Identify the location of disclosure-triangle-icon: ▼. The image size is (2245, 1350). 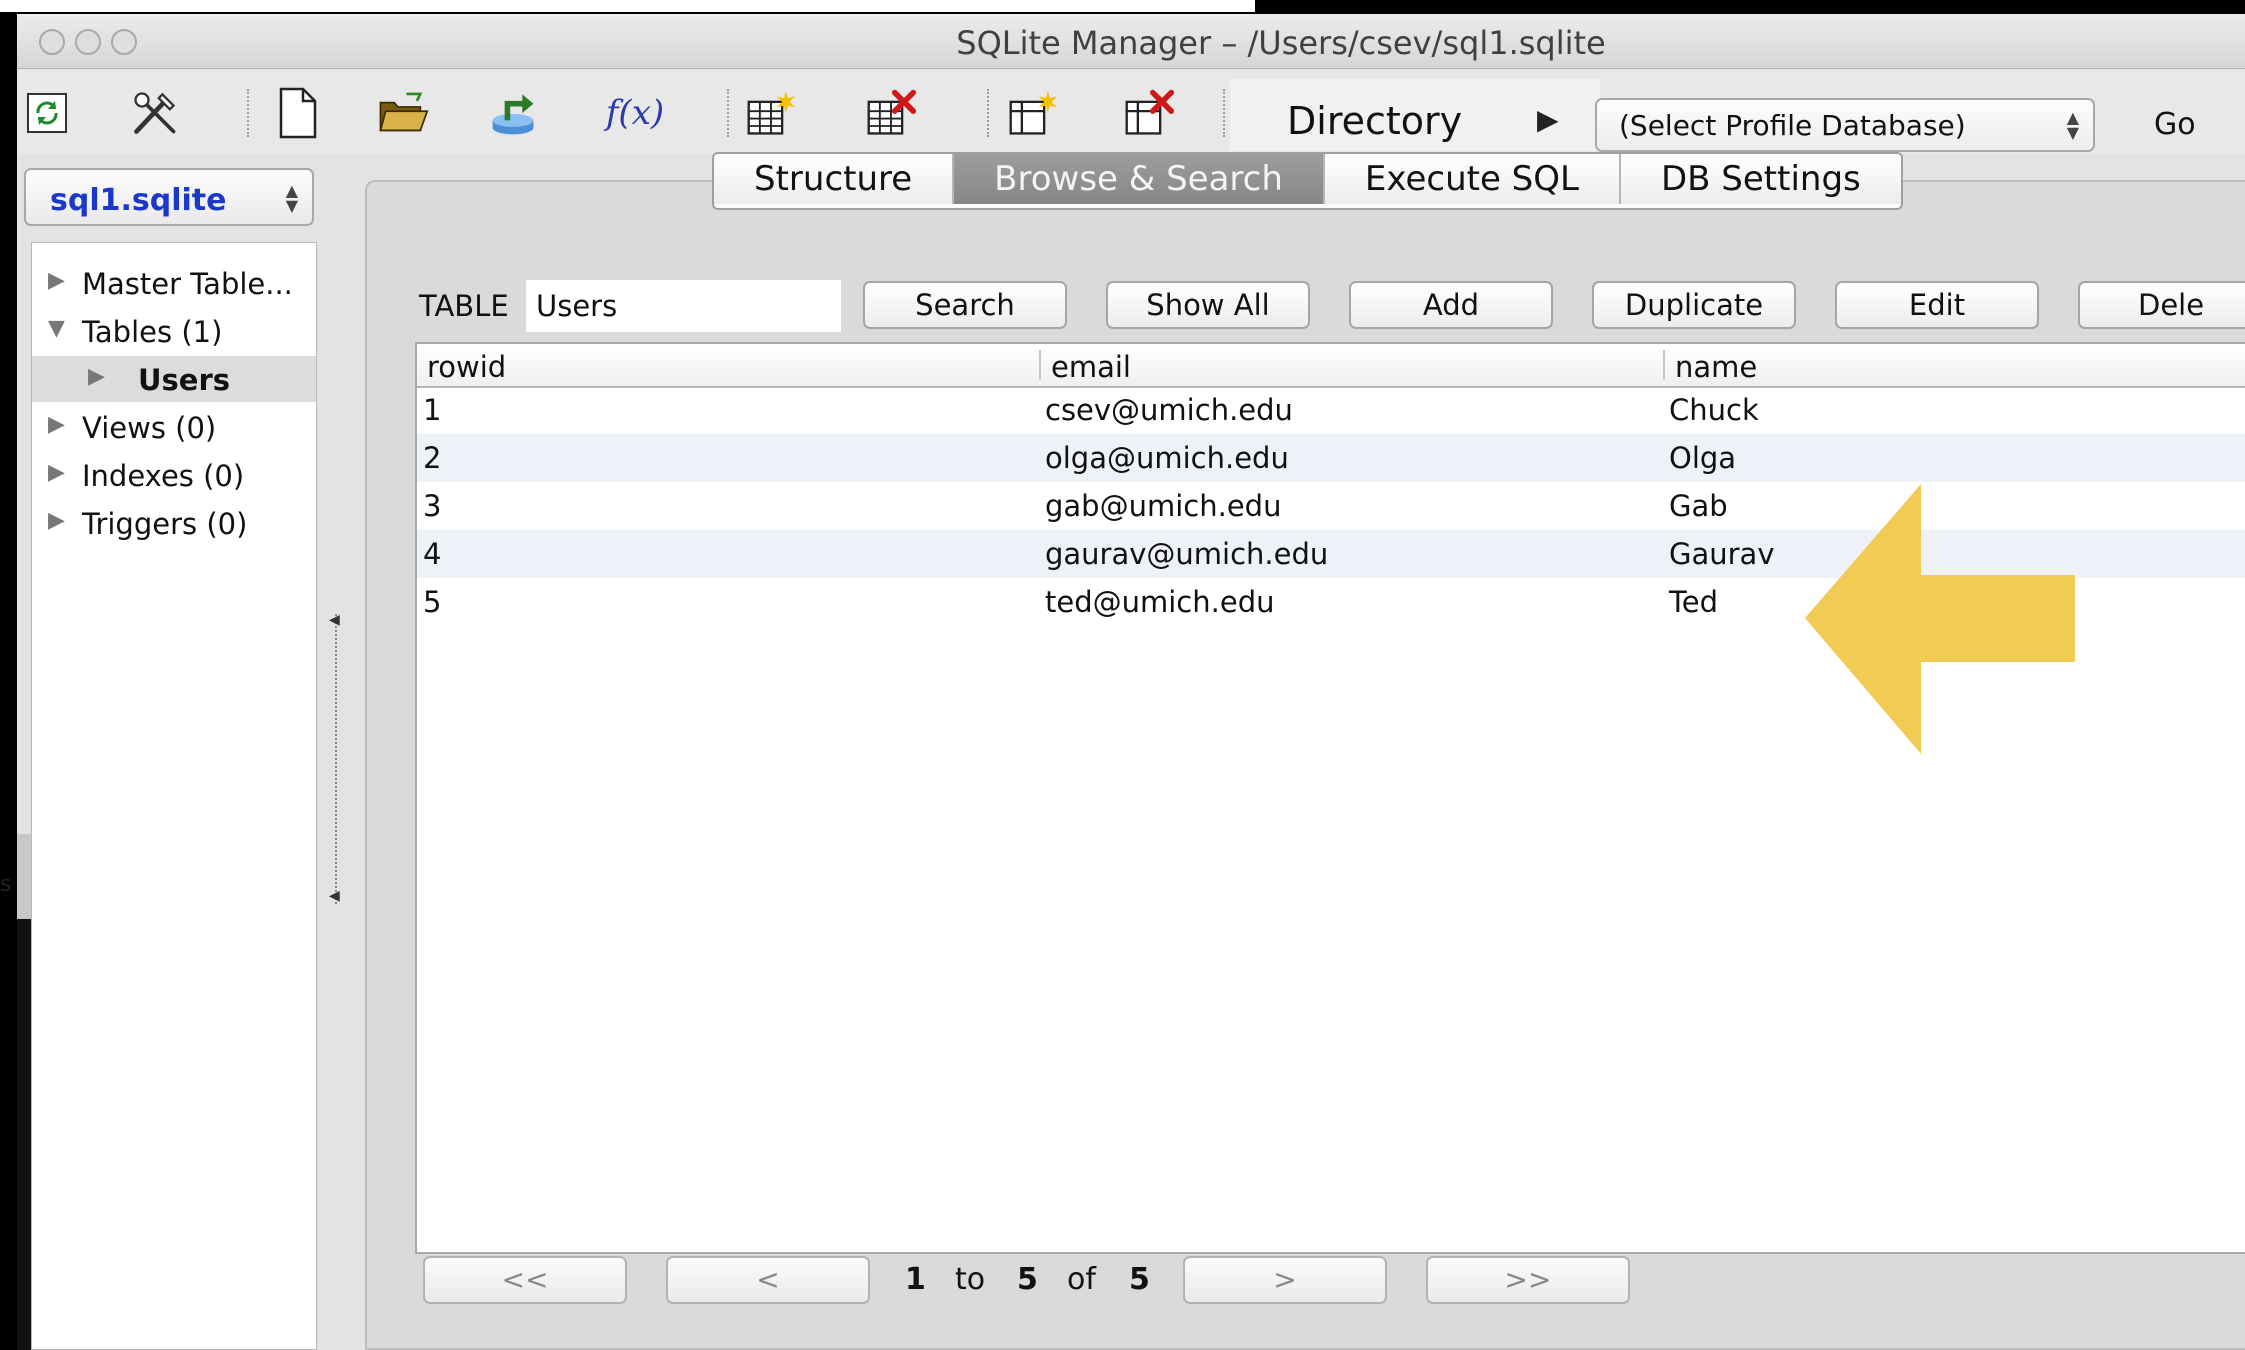
(56, 328).